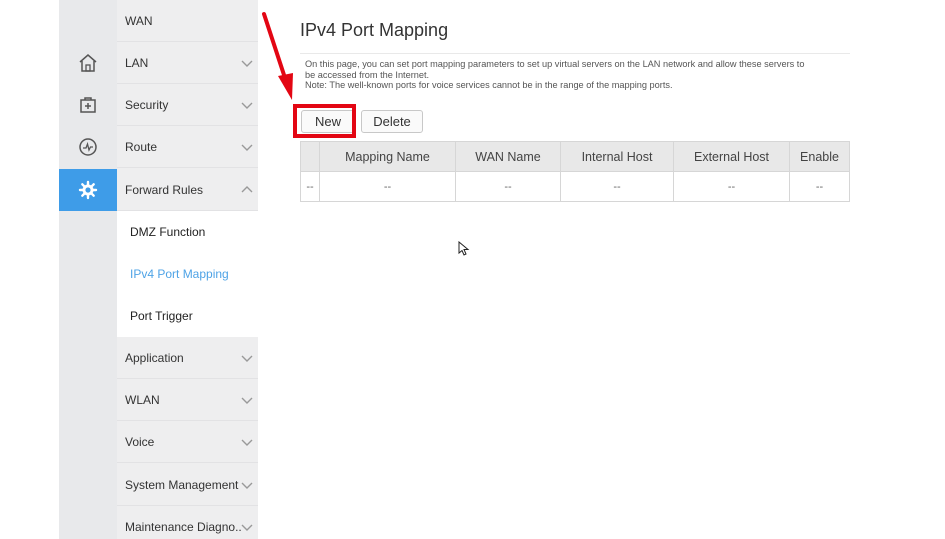 Image resolution: width=945 pixels, height=539 pixels. What do you see at coordinates (310, 156) in the screenshot?
I see `column-header-select` at bounding box center [310, 156].